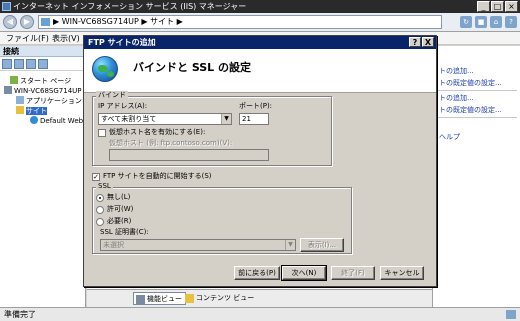  Describe the element at coordinates (257, 273) in the screenshot. I see `previous-button: 前に戻る(P)` at that location.